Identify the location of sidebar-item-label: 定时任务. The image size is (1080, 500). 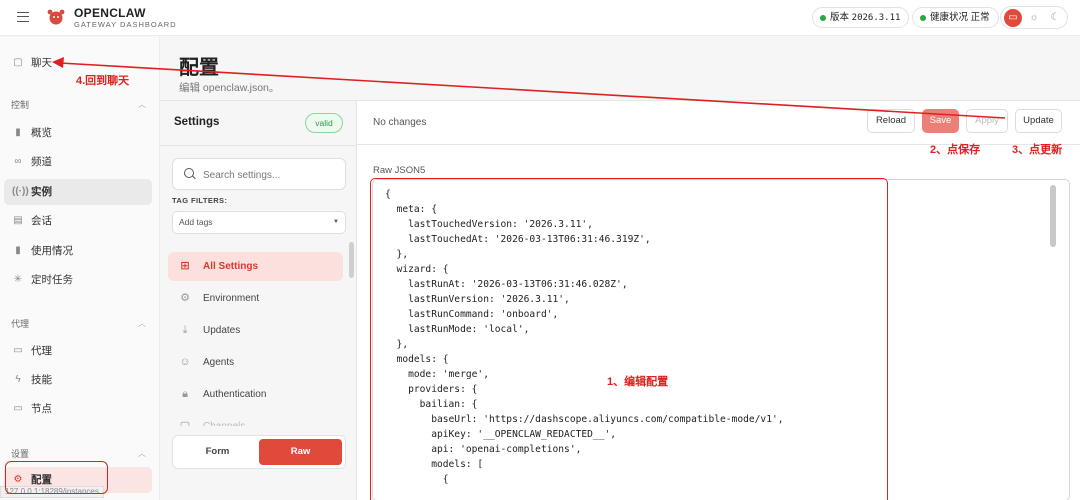
(52, 280).